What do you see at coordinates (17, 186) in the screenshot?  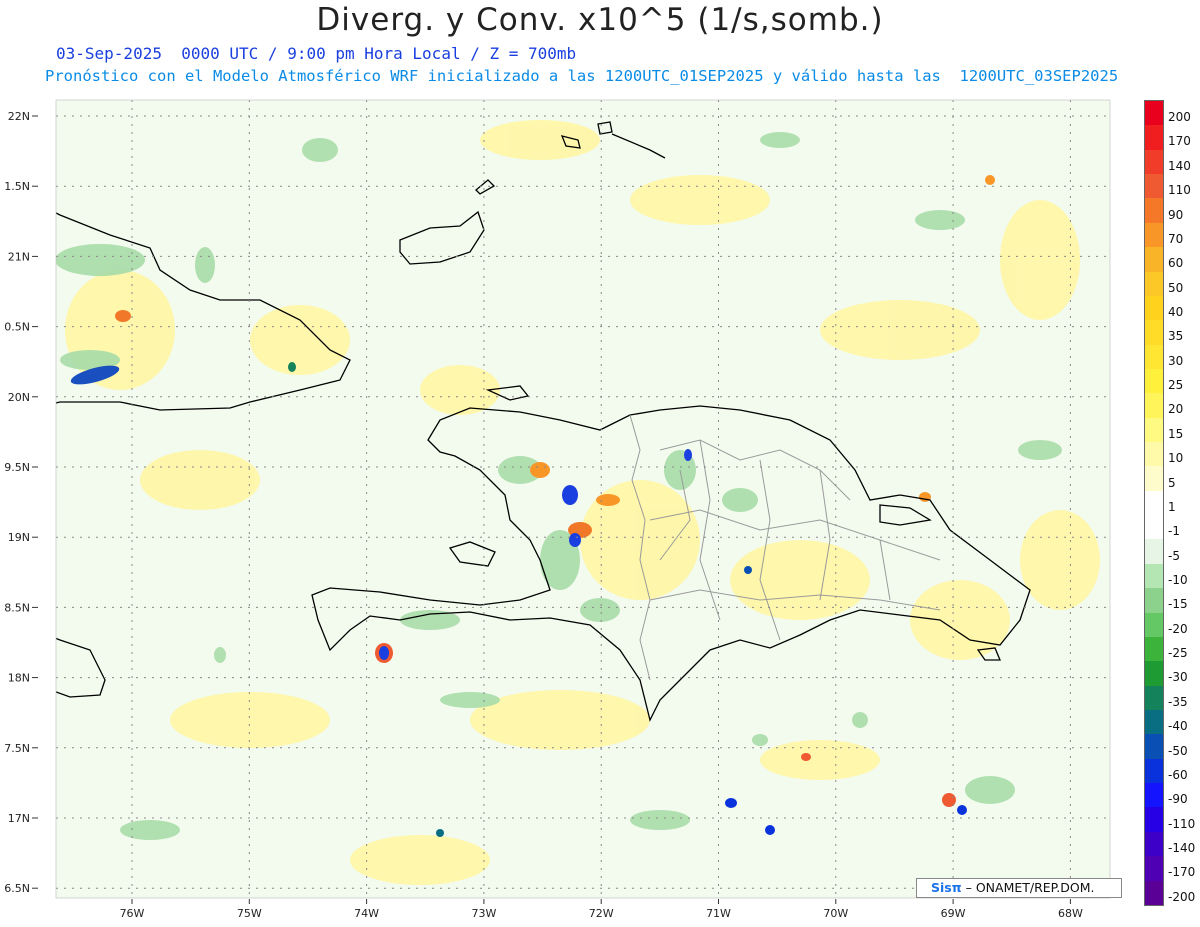 I see `lat-label: 1.5N` at bounding box center [17, 186].